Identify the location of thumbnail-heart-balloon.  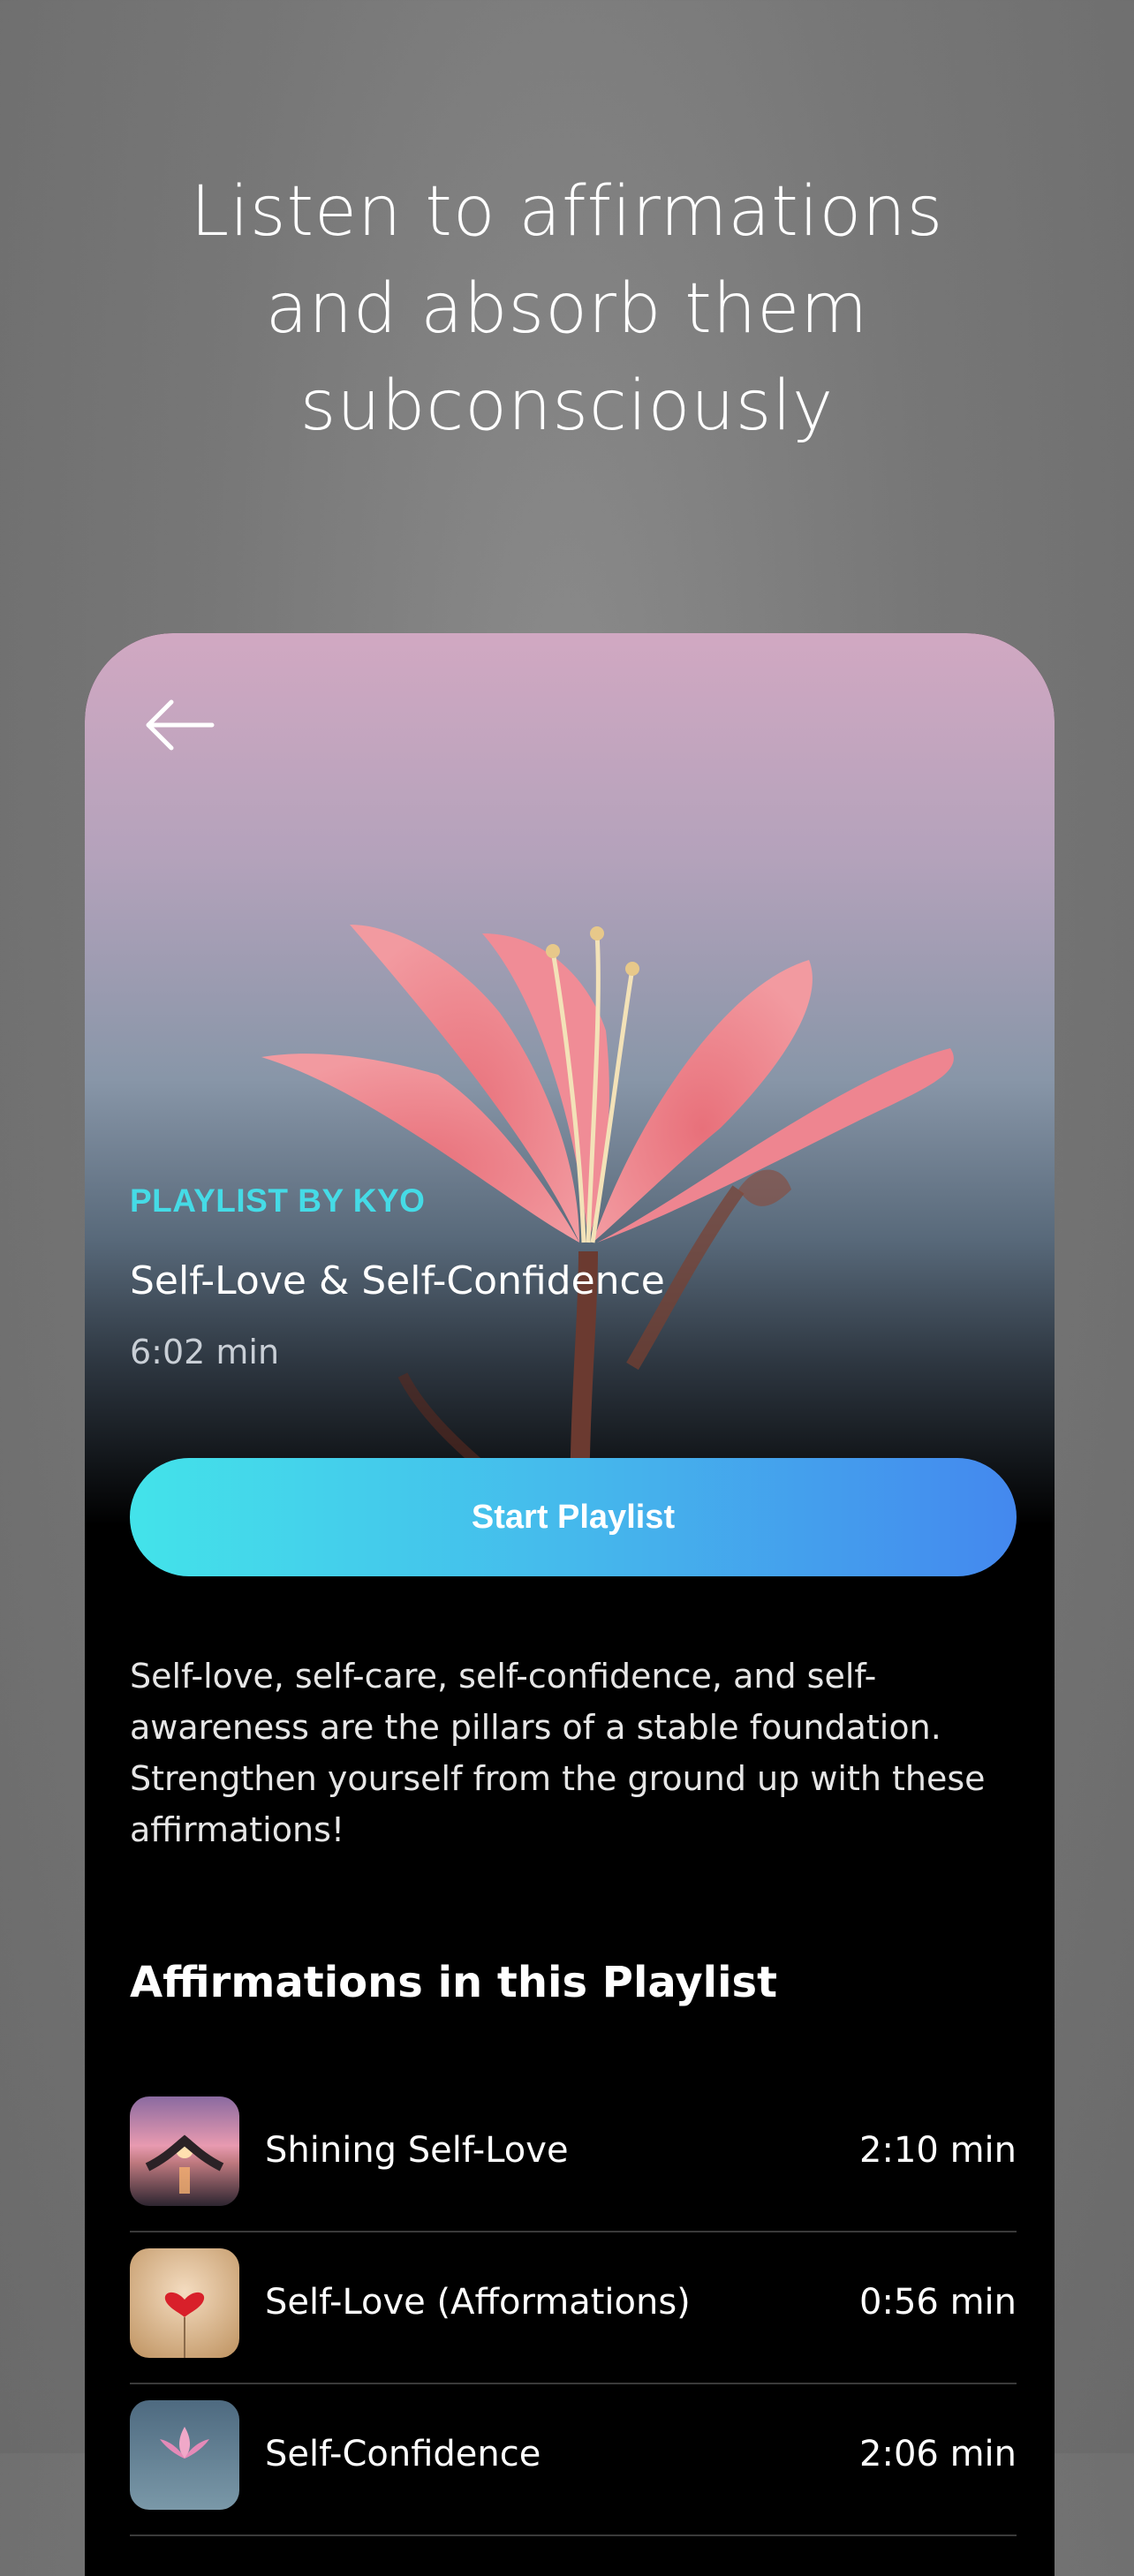
(185, 2303).